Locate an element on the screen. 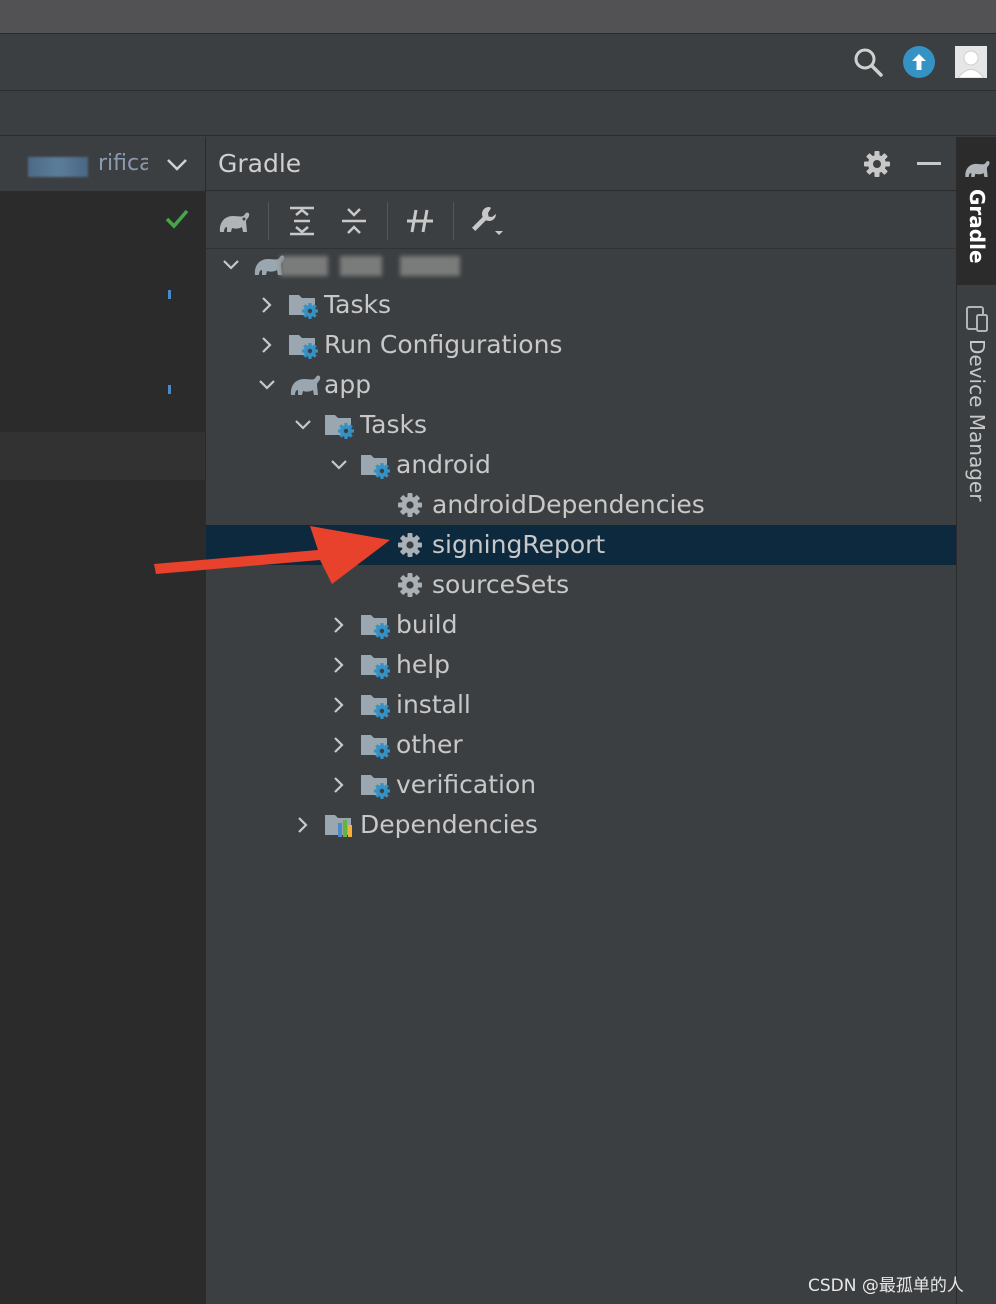 Image resolution: width=996 pixels, height=1304 pixels. tree-row-label: sourceSets is located at coordinates (501, 584).